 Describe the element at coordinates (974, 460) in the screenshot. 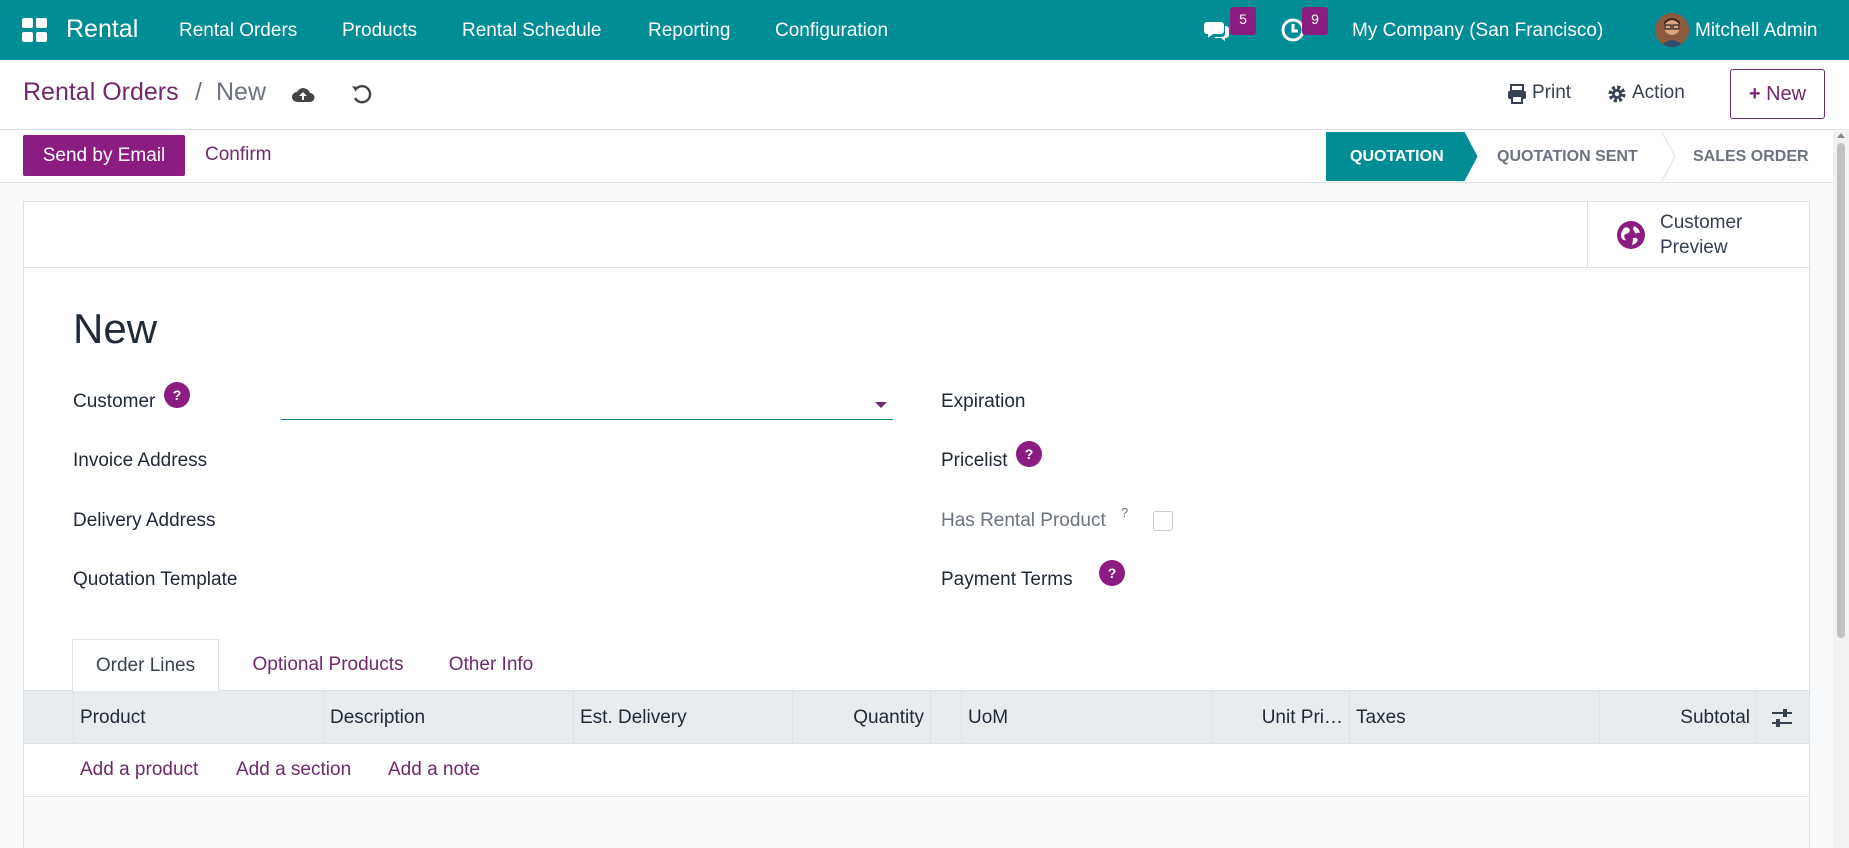

I see `pricelist-label: Pricelist` at that location.